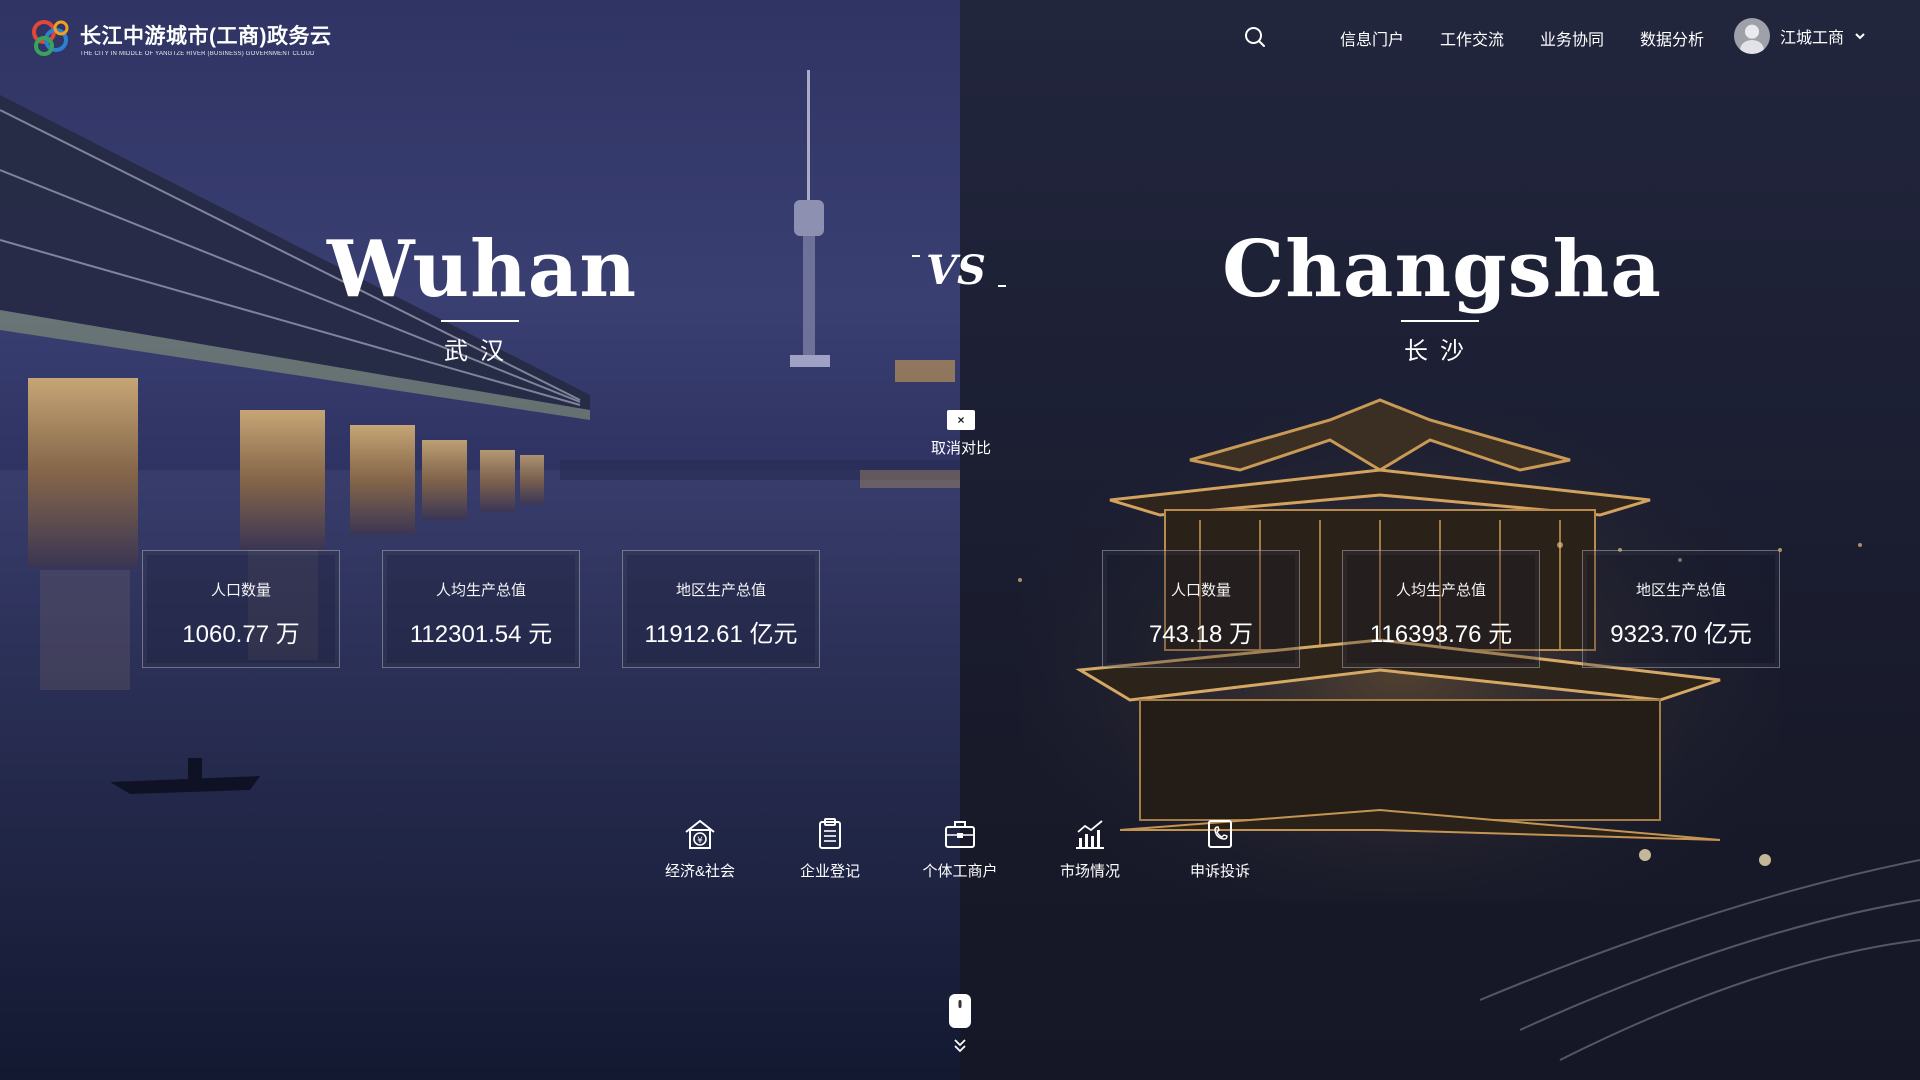 The width and height of the screenshot is (1920, 1080). What do you see at coordinates (699, 871) in the screenshot?
I see `bottom-nav-label: 经济&社会` at bounding box center [699, 871].